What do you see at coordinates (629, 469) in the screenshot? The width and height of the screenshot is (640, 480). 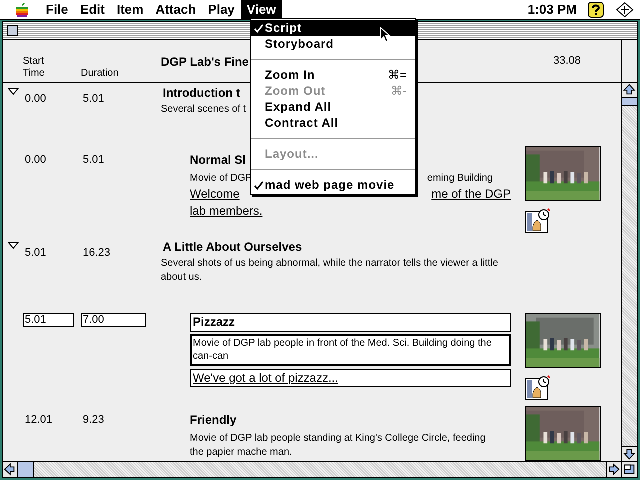 I see `resize-icon` at bounding box center [629, 469].